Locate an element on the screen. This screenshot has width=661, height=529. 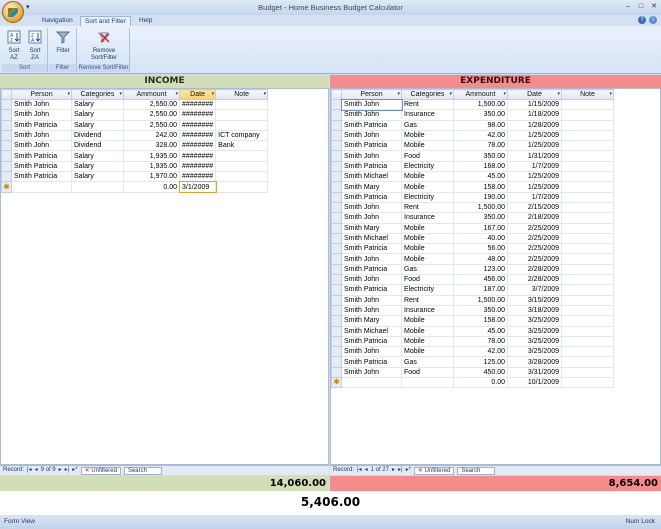
sort-za-button: ZA Sort ZA is located at coordinates (35, 46).